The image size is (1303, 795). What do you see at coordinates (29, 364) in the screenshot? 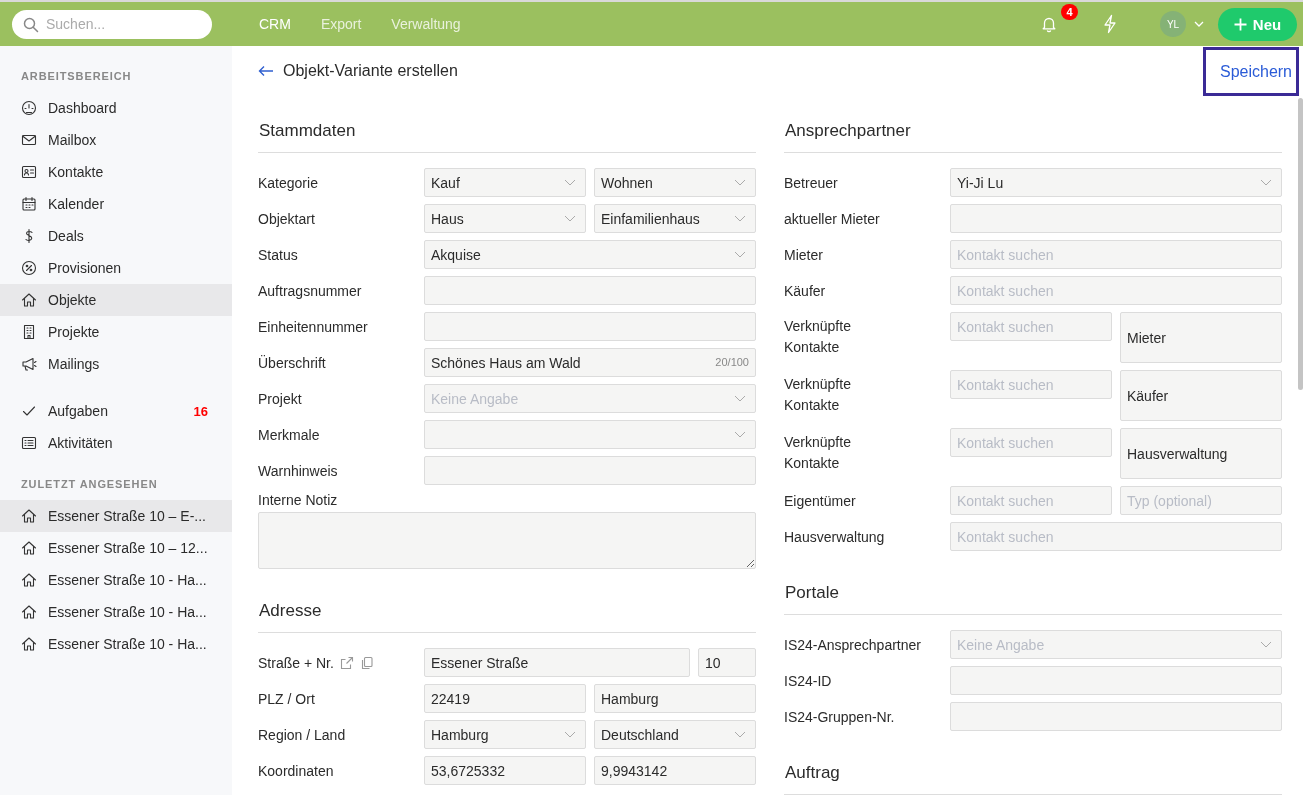
I see `megaphone-icon` at bounding box center [29, 364].